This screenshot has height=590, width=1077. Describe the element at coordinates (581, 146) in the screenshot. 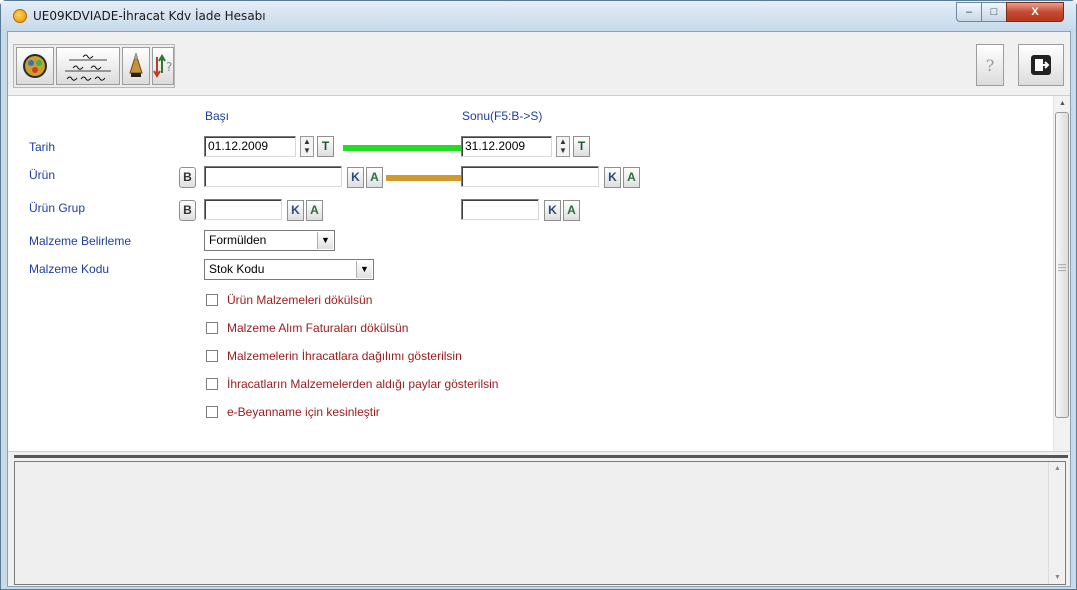

I see `tarih-end-today-button: T` at that location.